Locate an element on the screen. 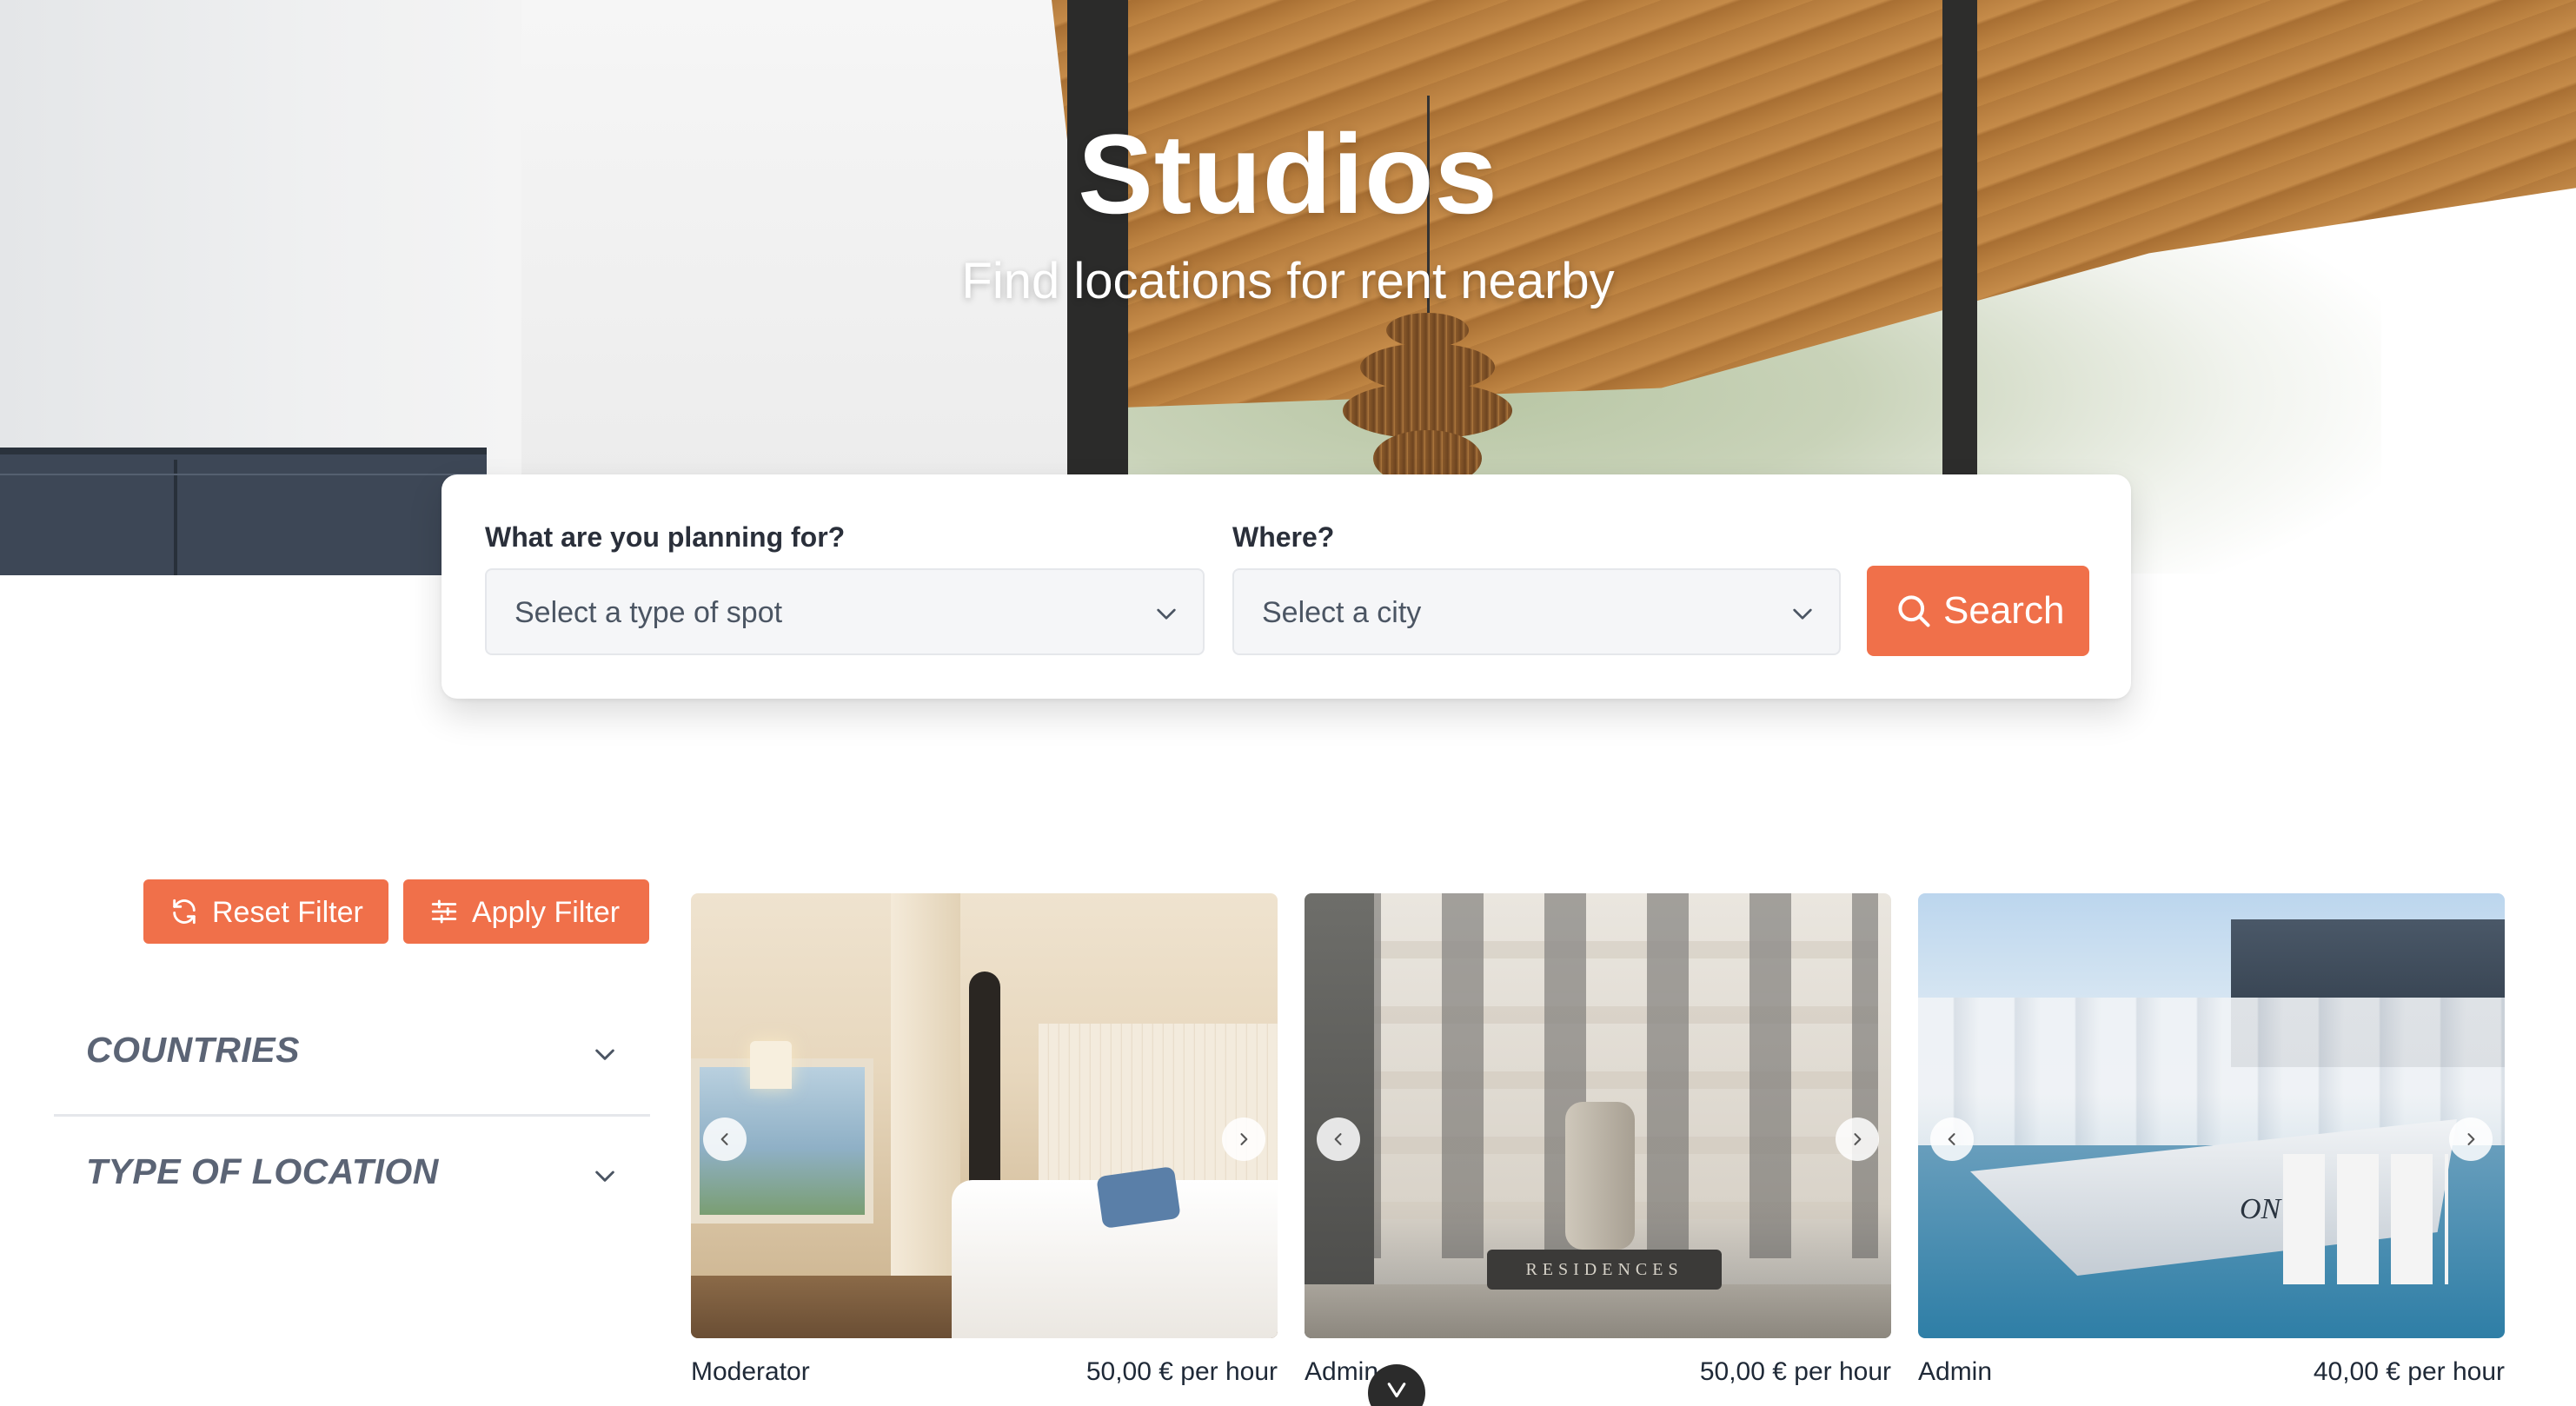  listing-photo-boat-marina: ON is located at coordinates (2211, 1115).